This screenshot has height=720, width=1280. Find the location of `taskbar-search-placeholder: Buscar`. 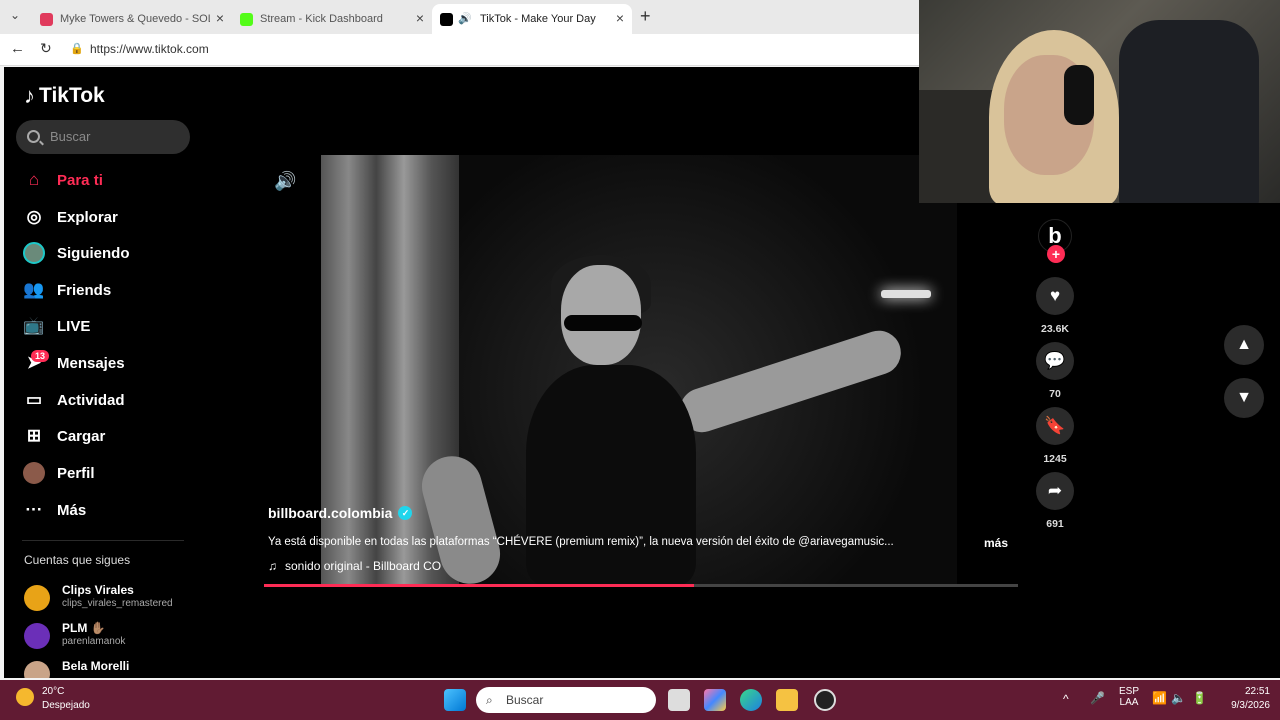

taskbar-search-placeholder: Buscar is located at coordinates (525, 700).